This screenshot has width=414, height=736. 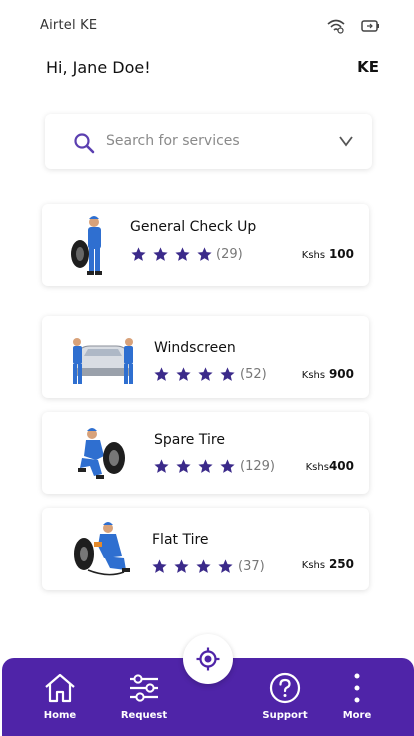 What do you see at coordinates (180, 540) in the screenshot?
I see `service-title: Flat Tire` at bounding box center [180, 540].